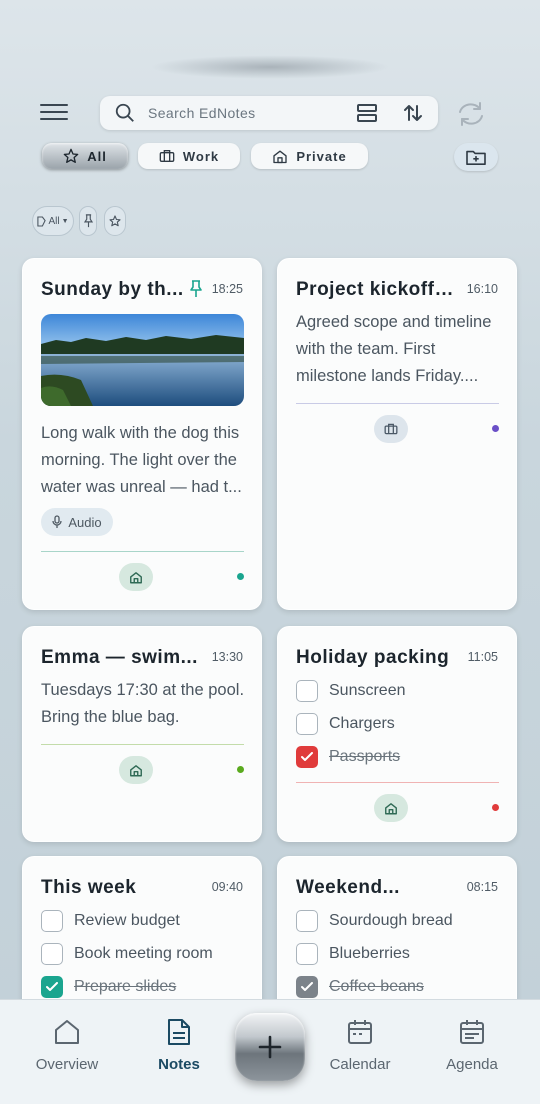  What do you see at coordinates (42, 221) in the screenshot?
I see `tag-icon` at bounding box center [42, 221].